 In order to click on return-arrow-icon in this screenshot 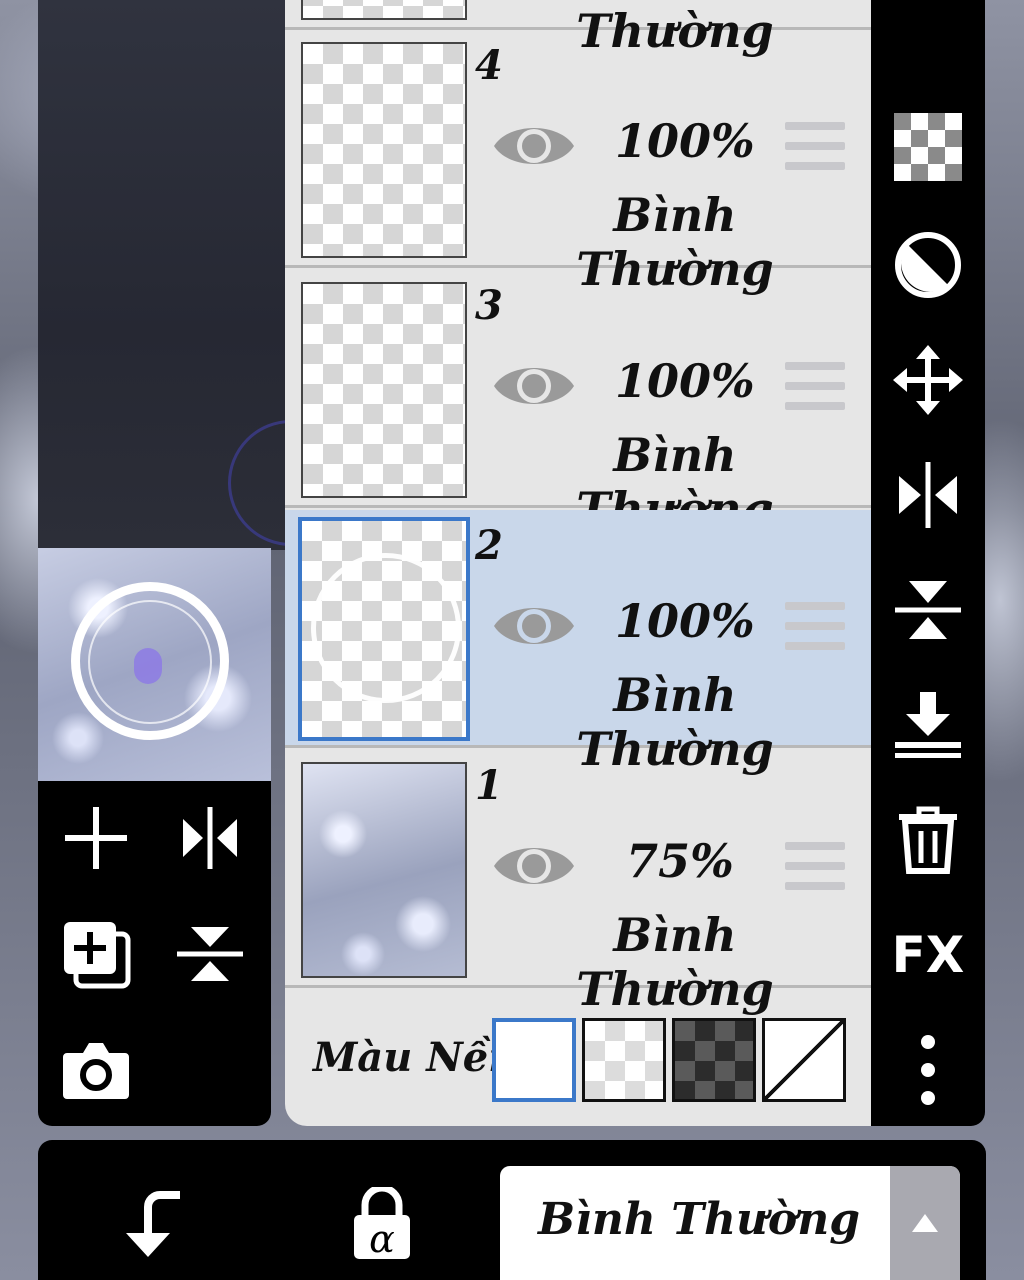, I will do `click(153, 1224)`.